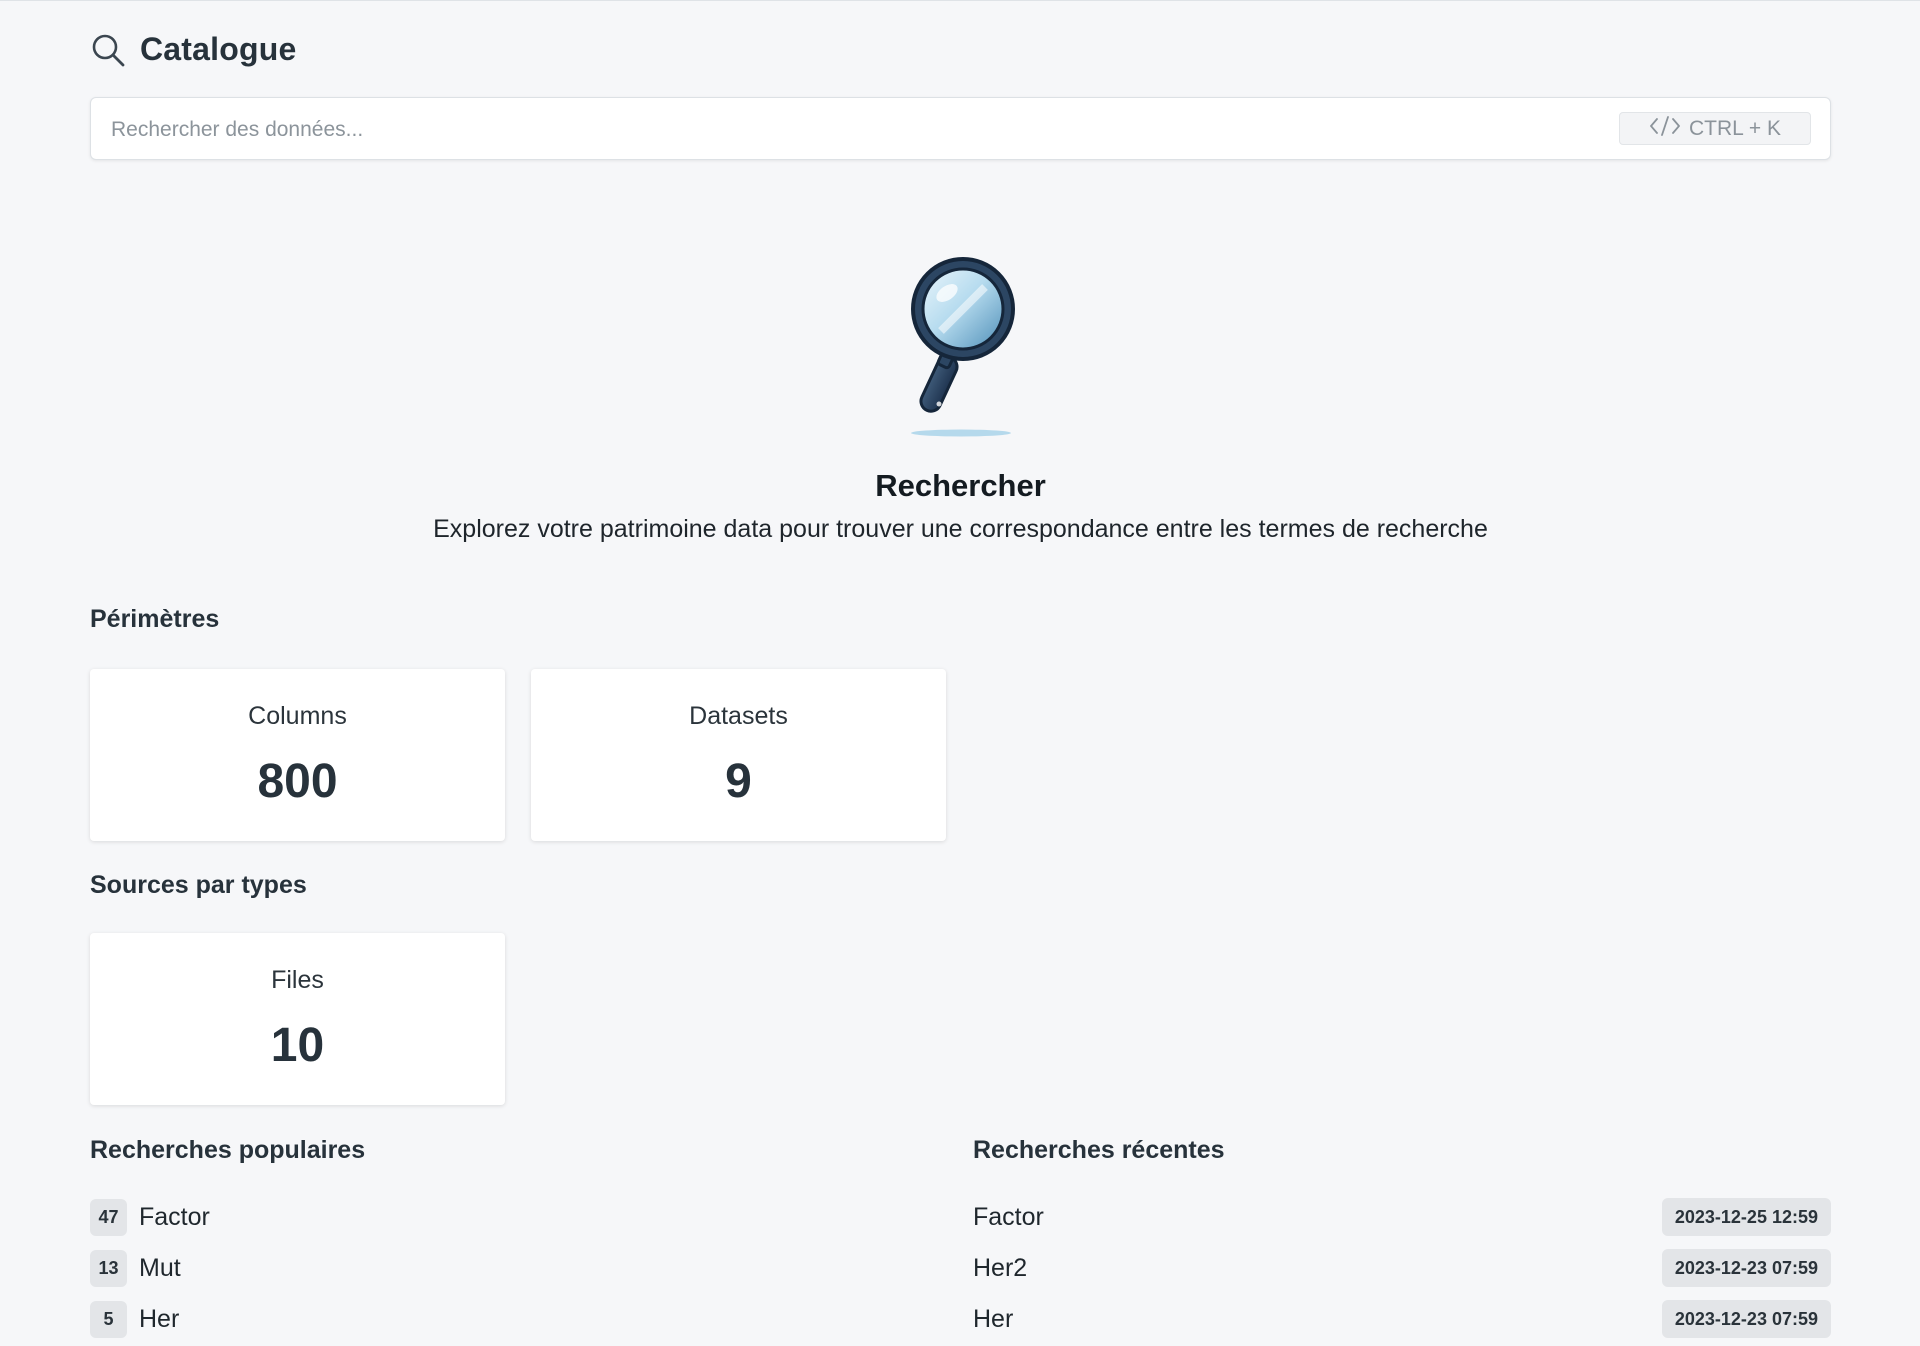 Image resolution: width=1920 pixels, height=1346 pixels. What do you see at coordinates (1402, 1319) in the screenshot?
I see `recent-search-item: Her 2023-12-23 07:59` at bounding box center [1402, 1319].